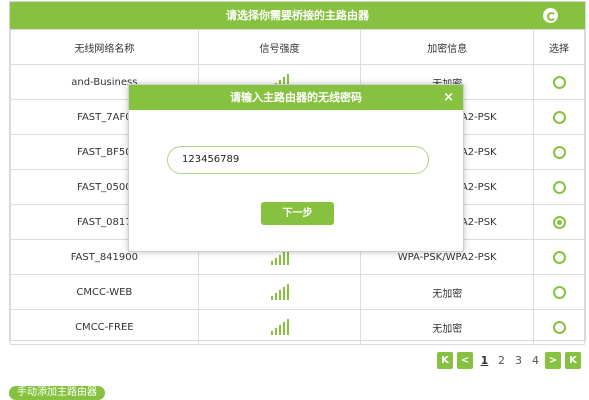  Describe the element at coordinates (298, 160) in the screenshot. I see `password-input: 123456789` at that location.